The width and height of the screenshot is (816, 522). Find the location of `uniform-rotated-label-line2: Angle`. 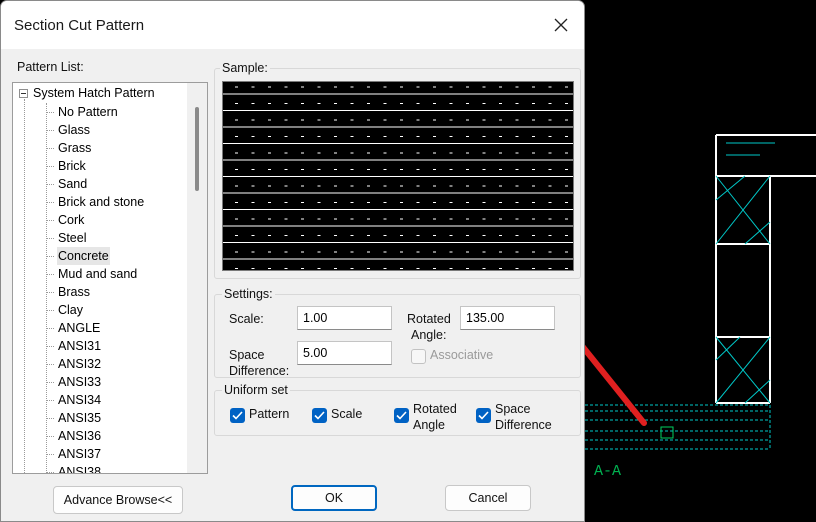

uniform-rotated-label-line2: Angle is located at coordinates (429, 425).